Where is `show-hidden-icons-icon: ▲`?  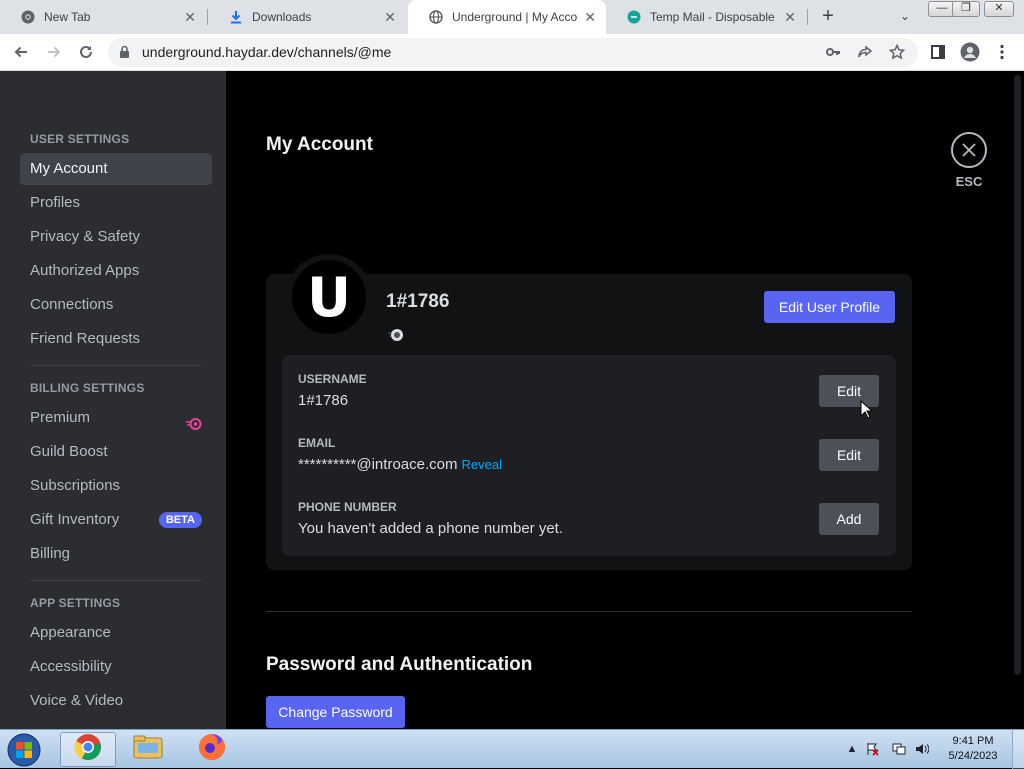
show-hidden-icons-icon: ▲ is located at coordinates (852, 749).